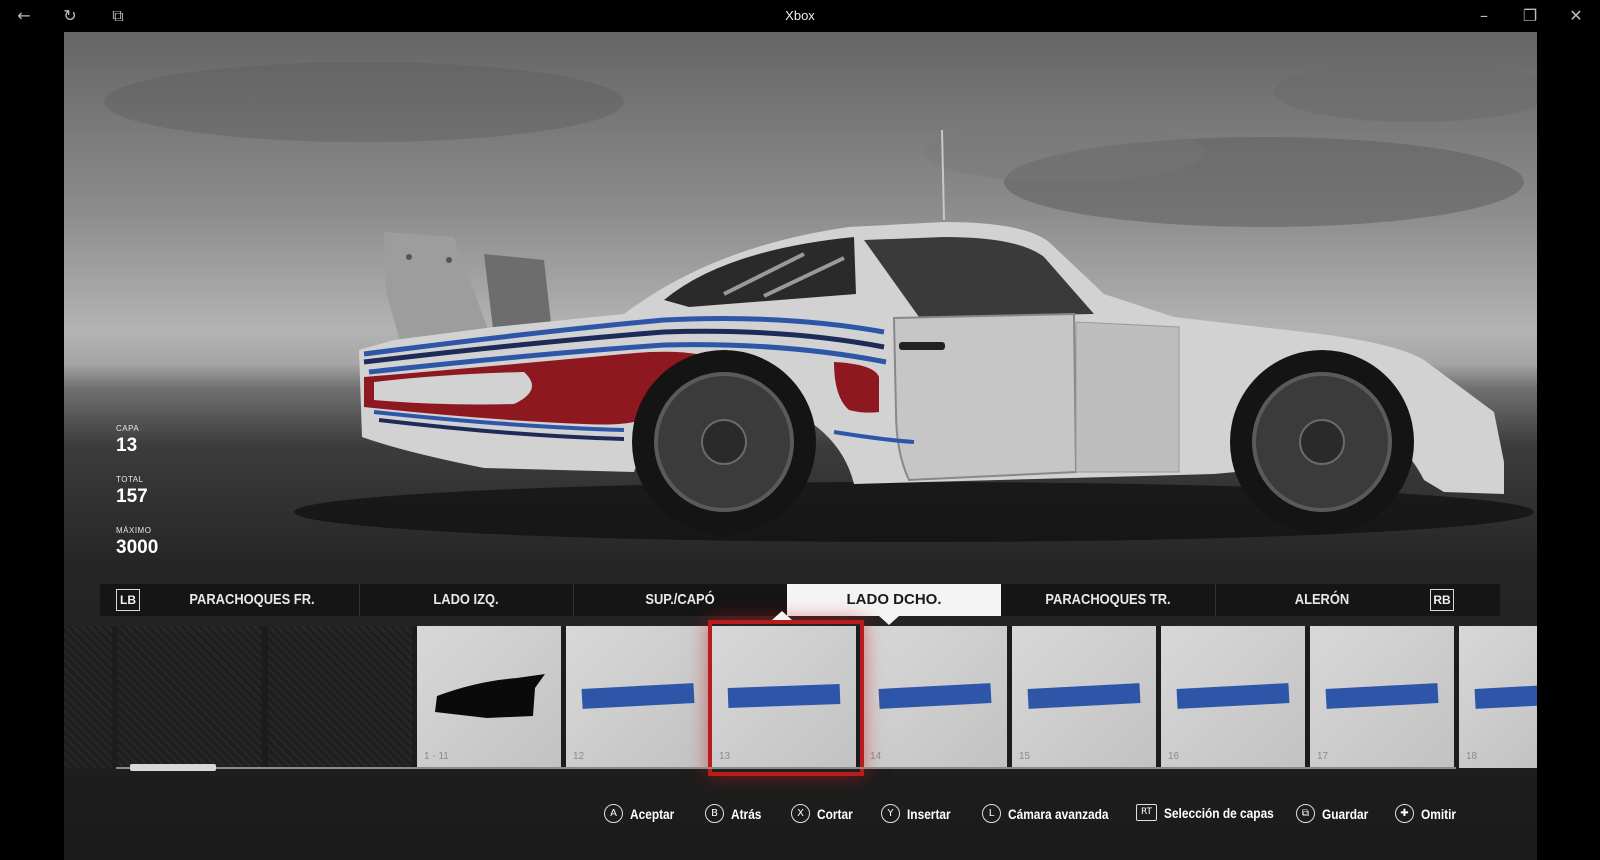 Image resolution: width=1600 pixels, height=860 pixels. What do you see at coordinates (579, 756) in the screenshot?
I see `layer-number: 12` at bounding box center [579, 756].